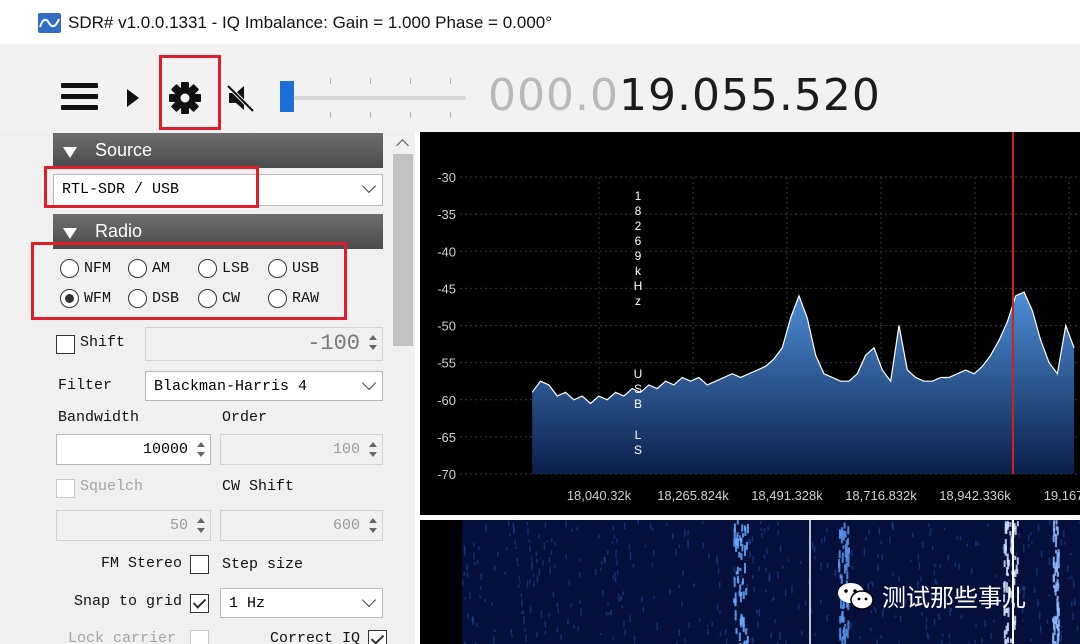  I want to click on fm-stereo-checkbox, so click(199, 564).